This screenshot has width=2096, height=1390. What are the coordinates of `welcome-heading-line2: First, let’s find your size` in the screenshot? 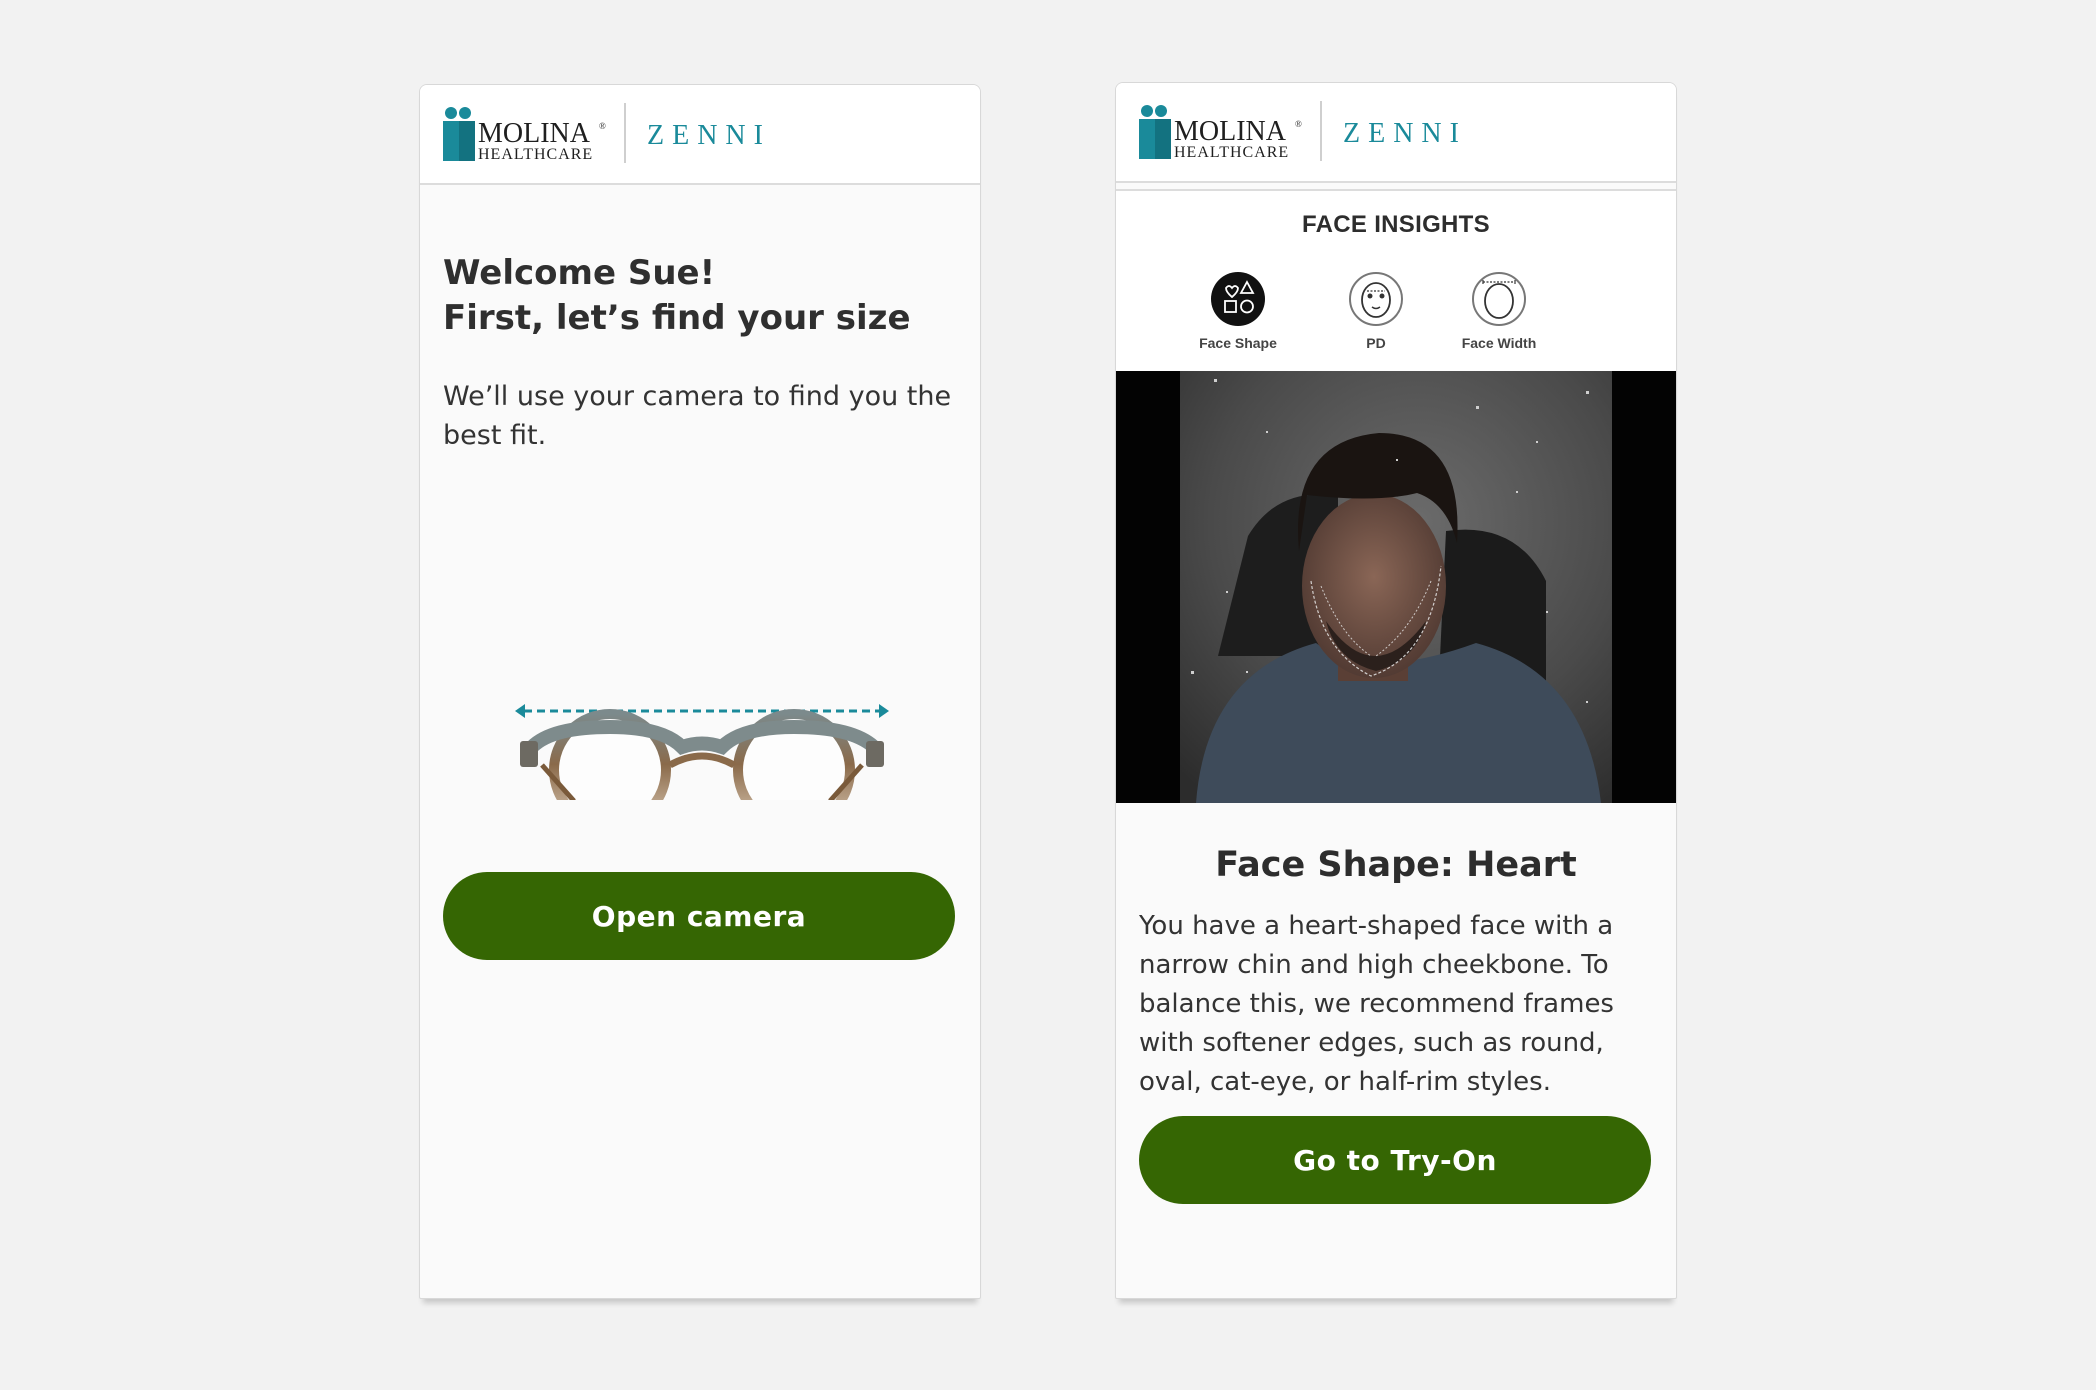 It's located at (677, 318).